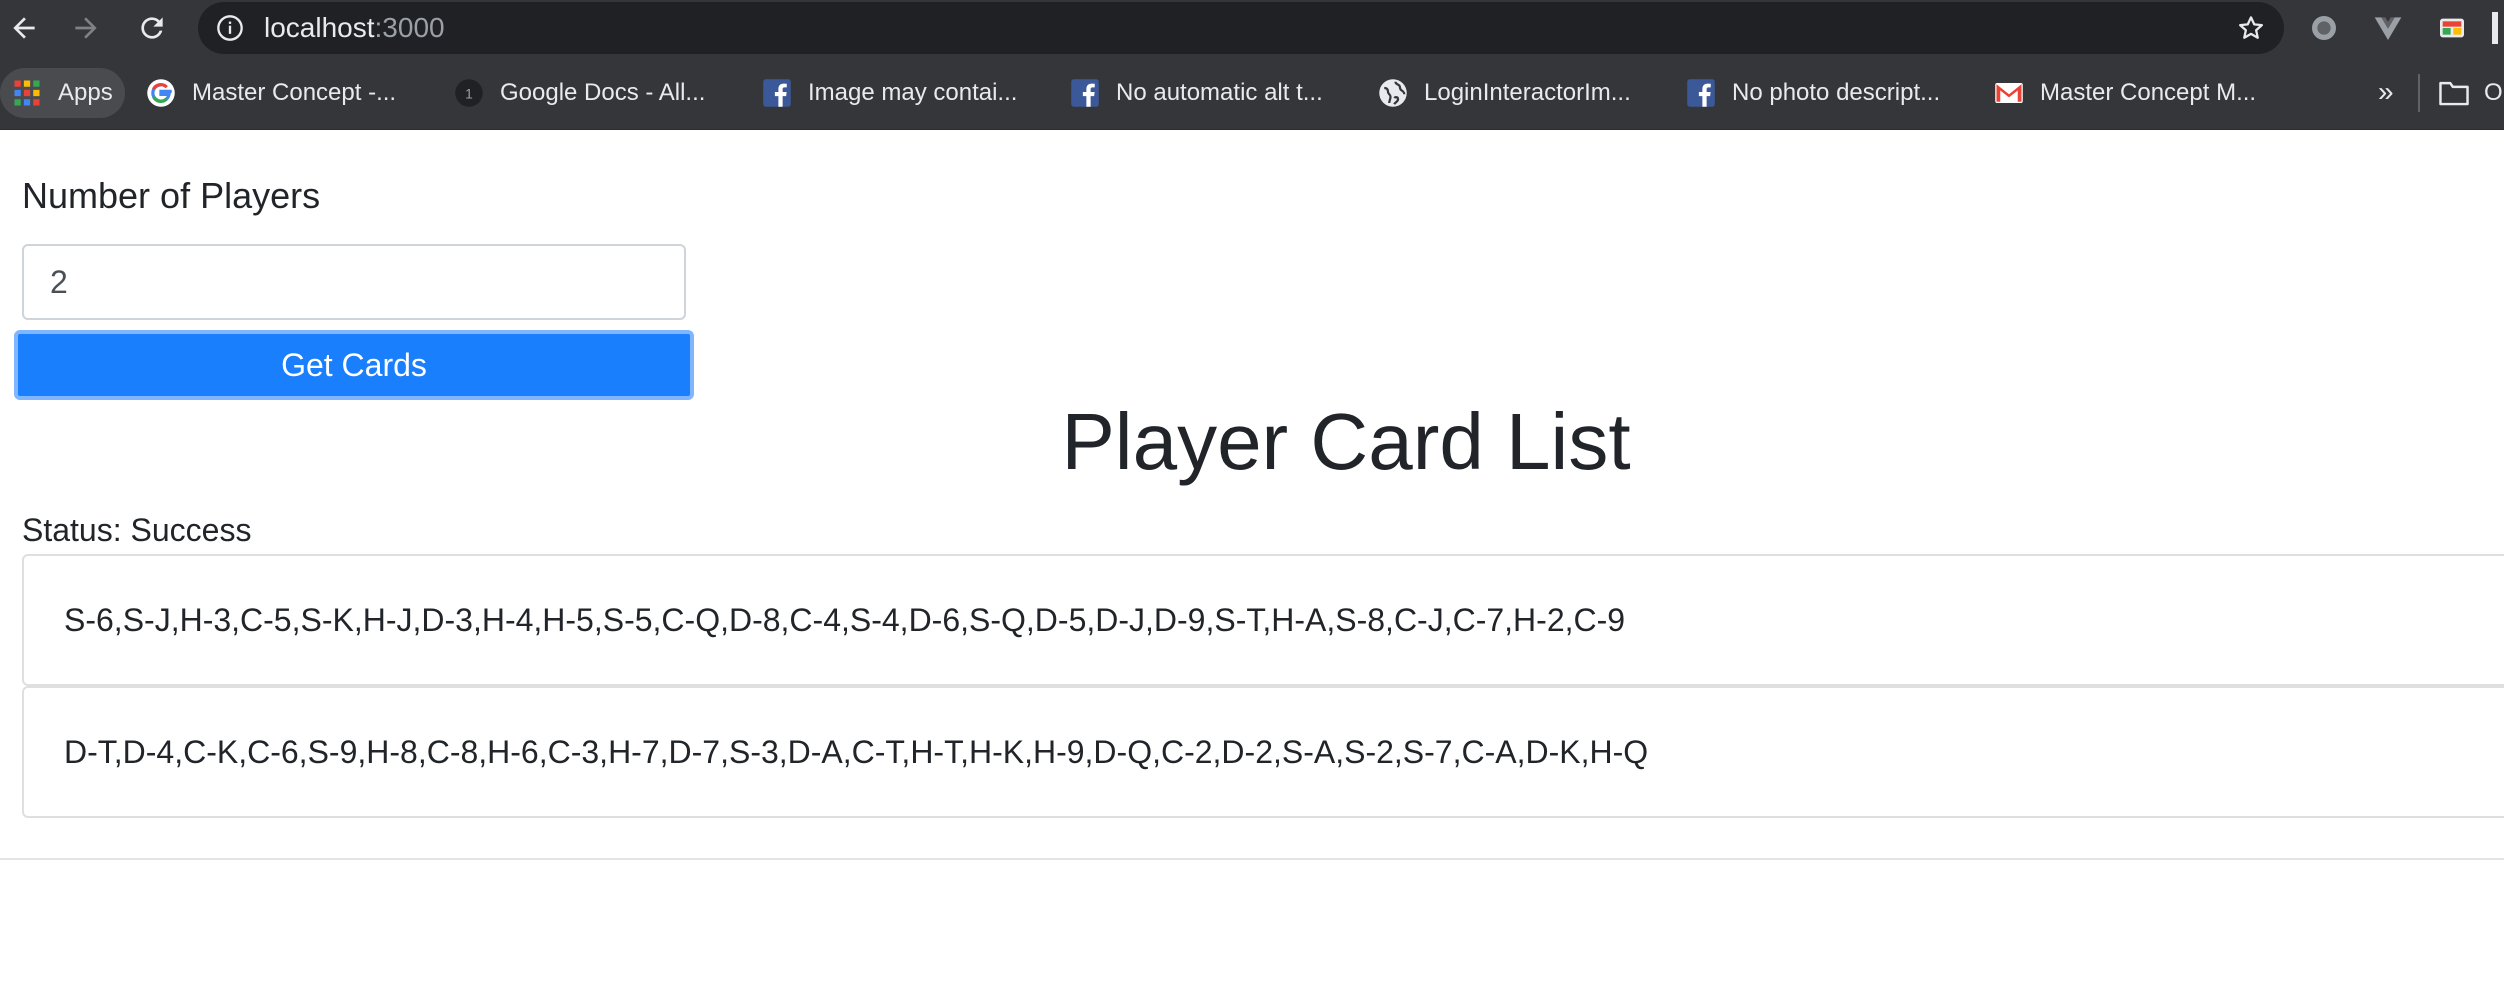 This screenshot has width=2504, height=994. I want to click on reload-button, so click(152, 28).